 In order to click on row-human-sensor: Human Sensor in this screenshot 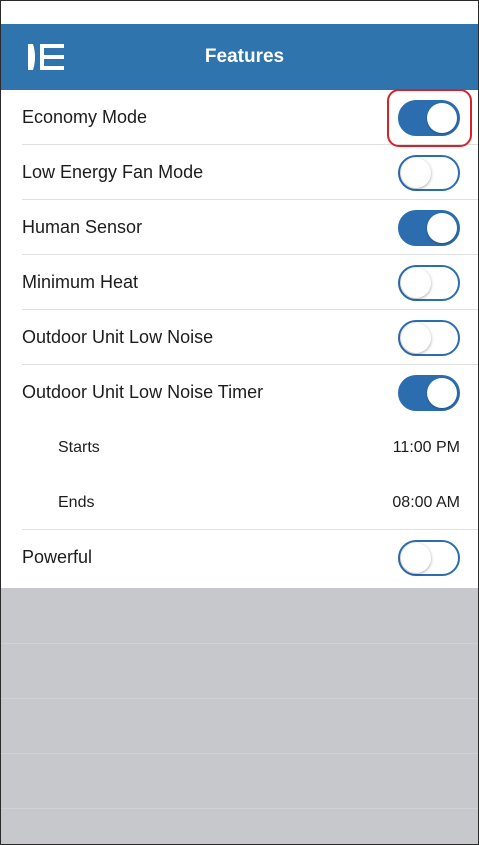, I will do `click(239, 227)`.